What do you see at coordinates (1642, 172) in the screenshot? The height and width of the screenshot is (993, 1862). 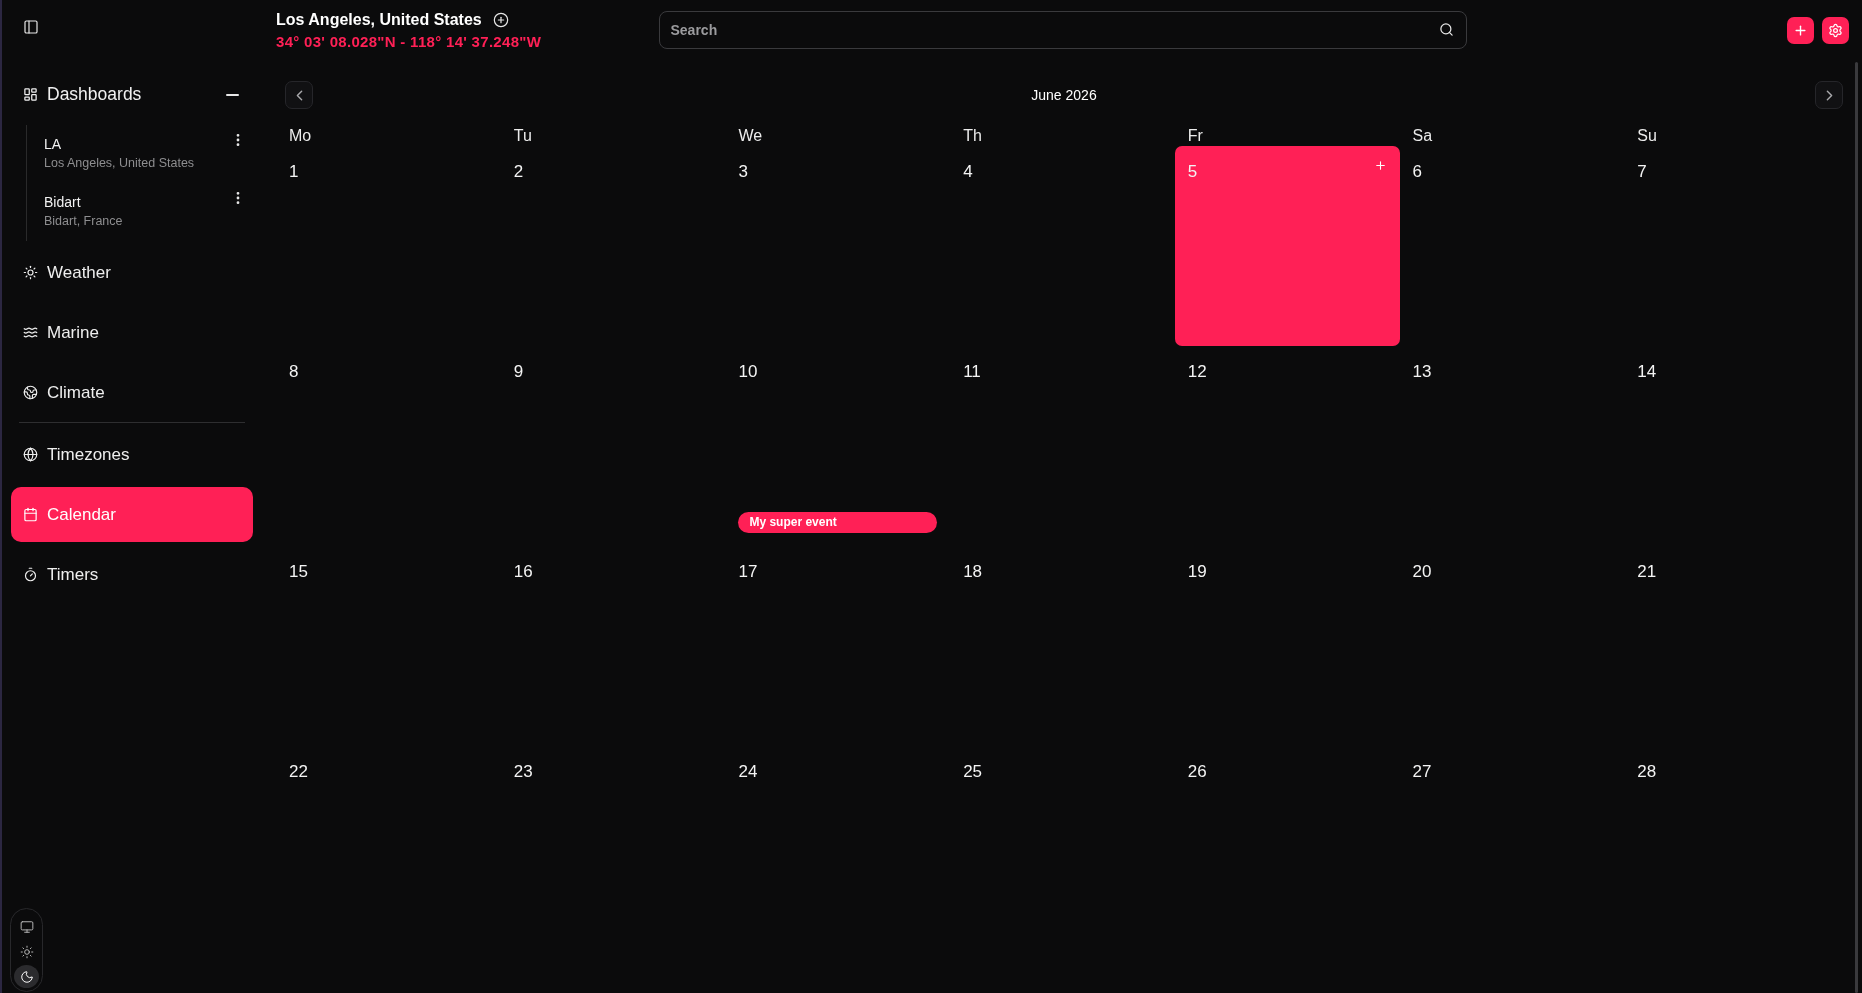 I see `day-number: 7` at bounding box center [1642, 172].